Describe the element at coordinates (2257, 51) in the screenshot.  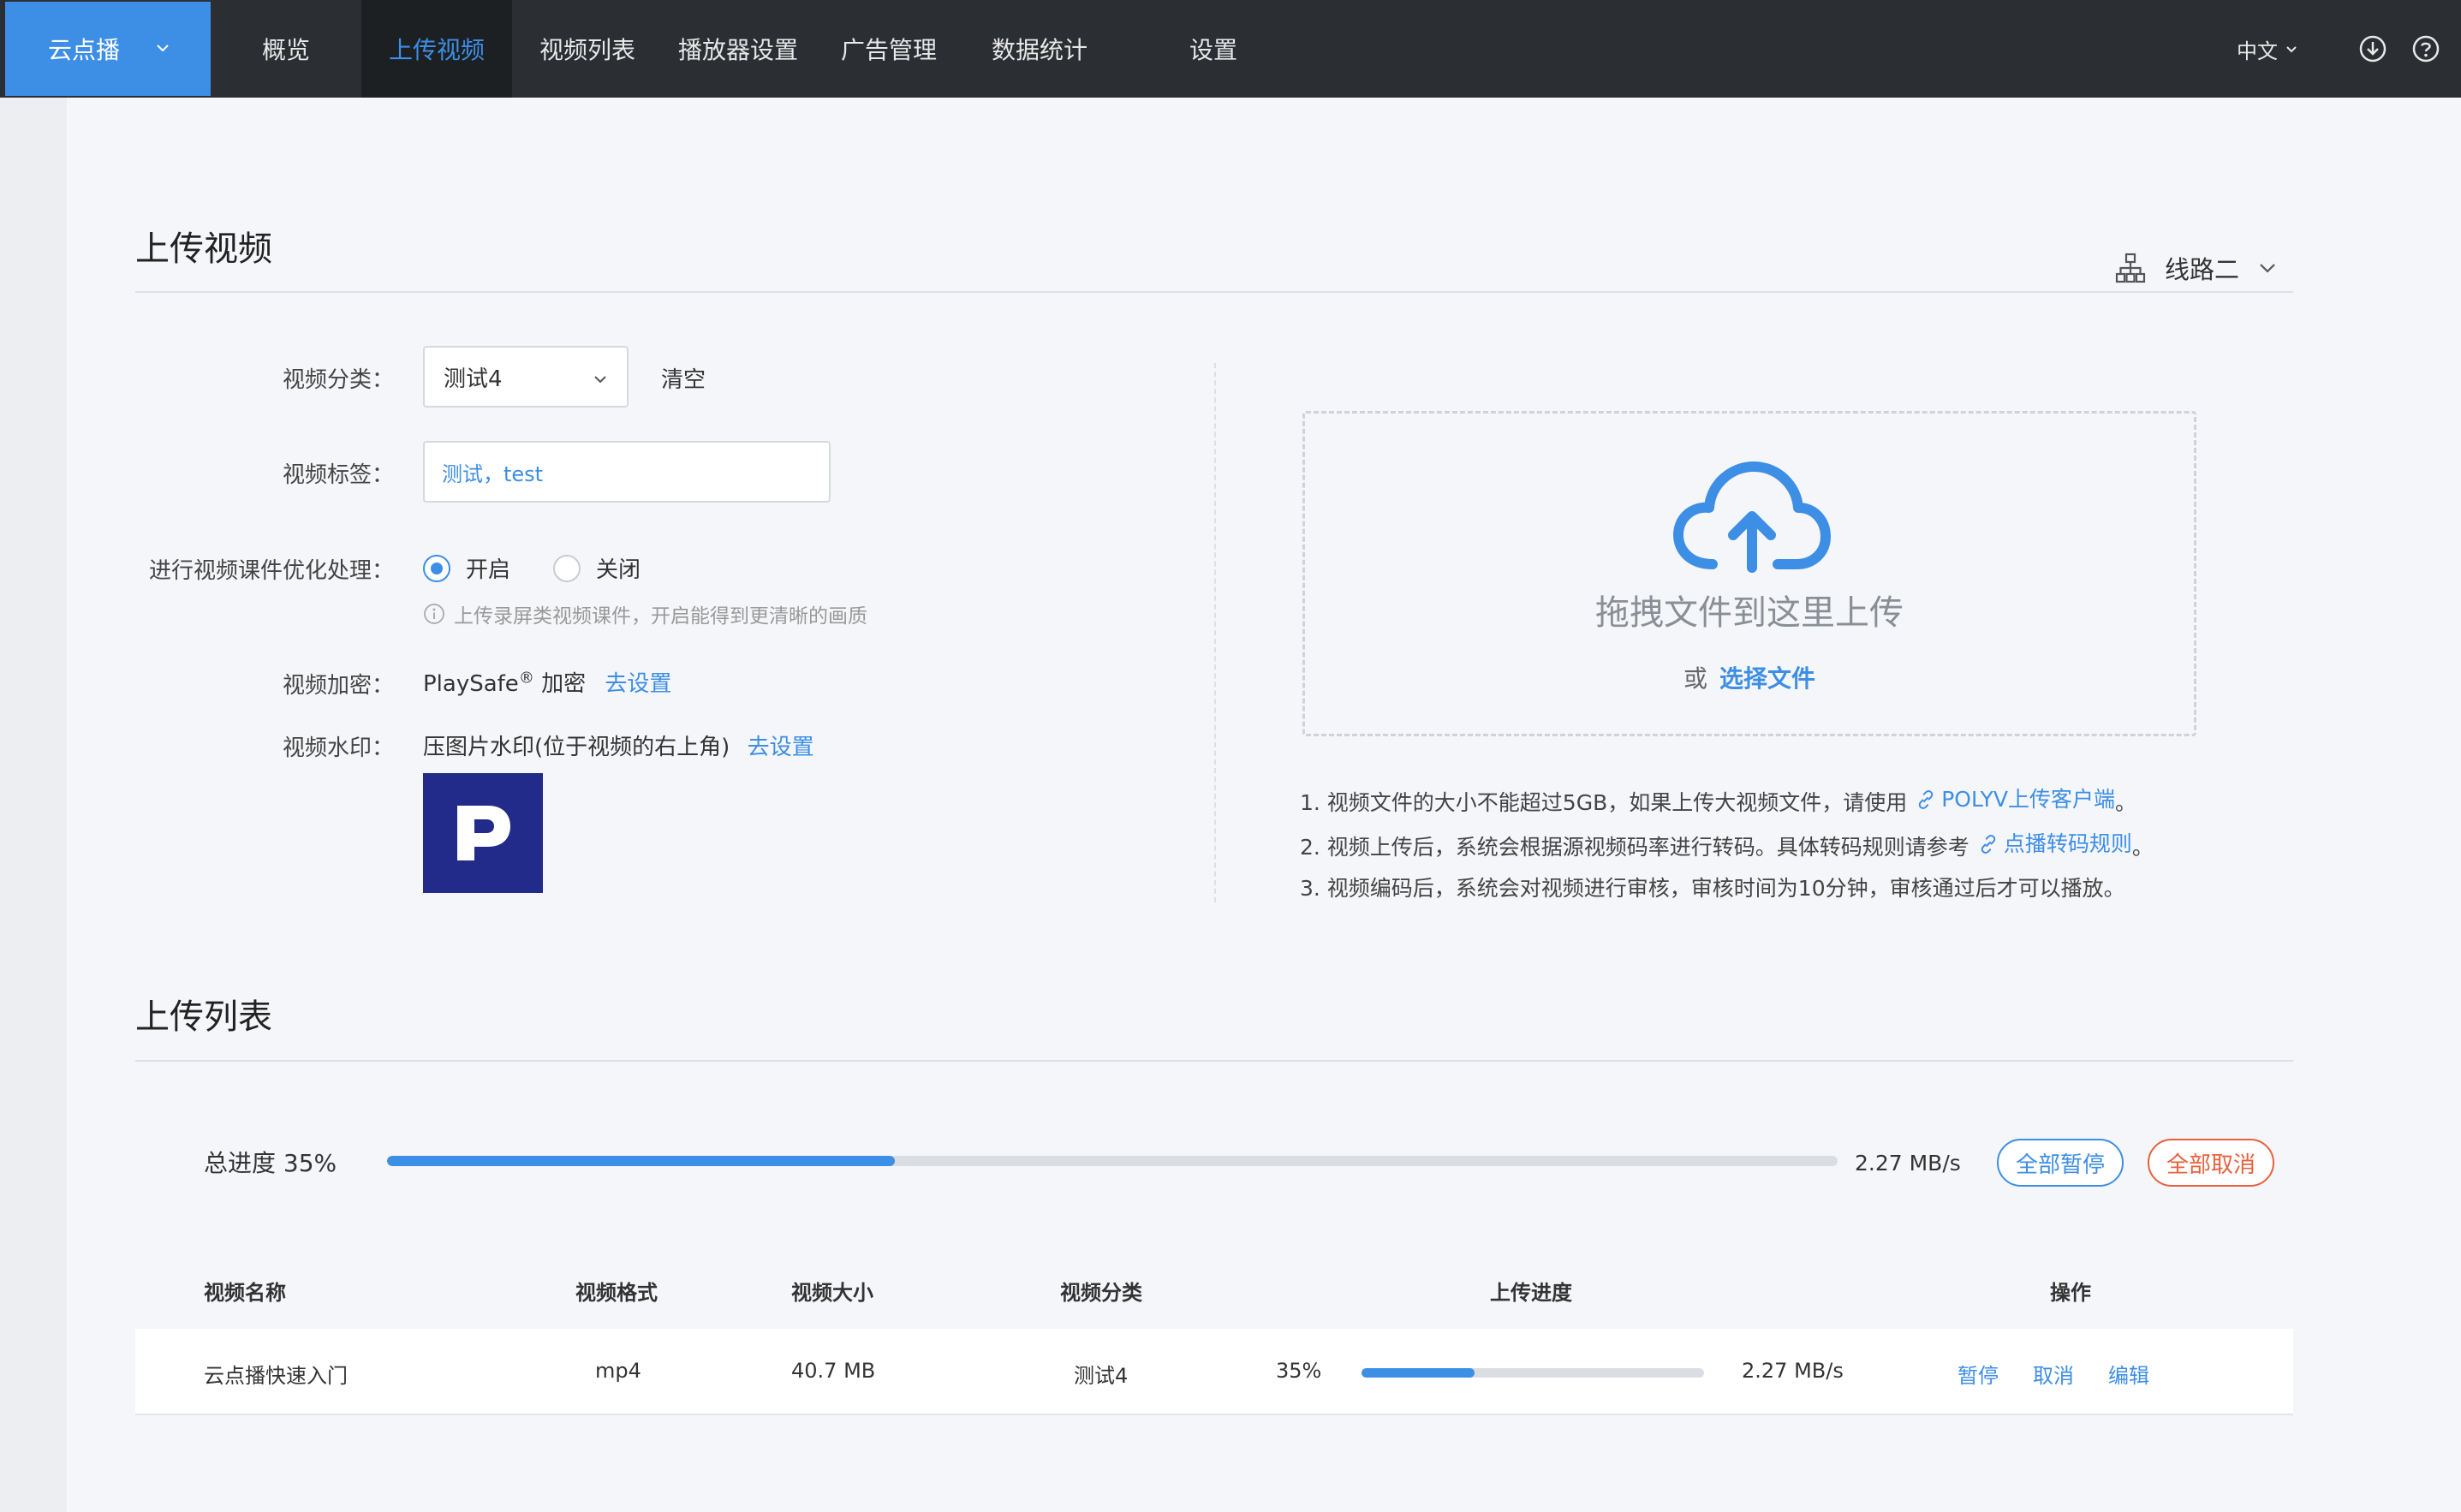
I see `language-label: 中文` at that location.